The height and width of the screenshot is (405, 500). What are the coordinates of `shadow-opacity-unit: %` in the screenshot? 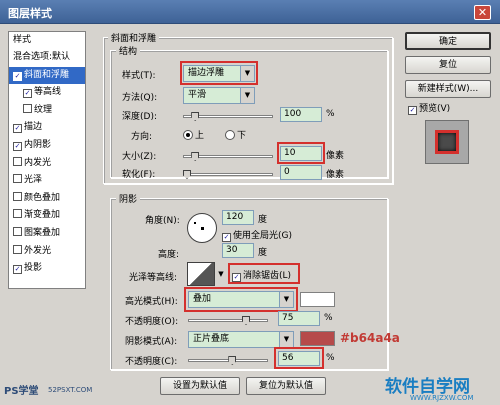 It's located at (330, 358).